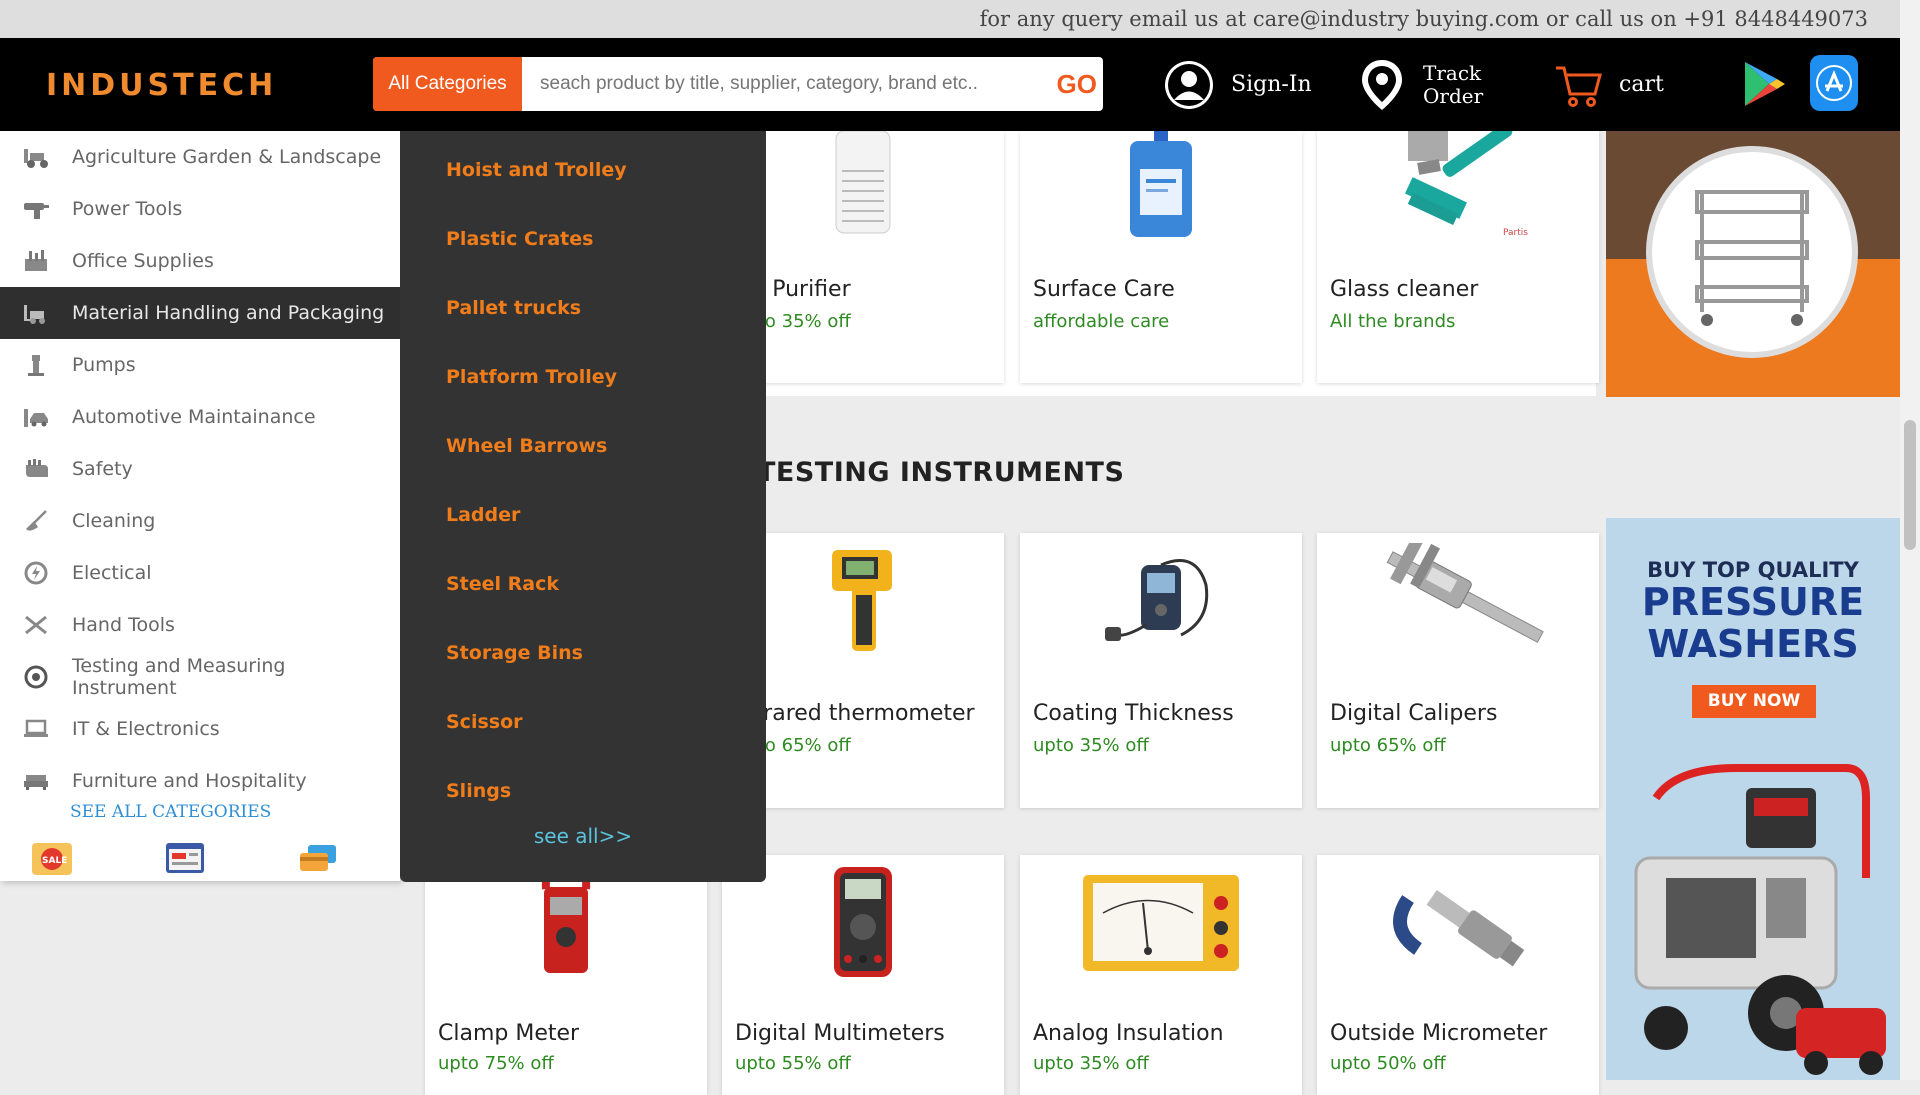  What do you see at coordinates (179, 677) in the screenshot?
I see `sidebar-item-label: Testing and Measuring Instrument` at bounding box center [179, 677].